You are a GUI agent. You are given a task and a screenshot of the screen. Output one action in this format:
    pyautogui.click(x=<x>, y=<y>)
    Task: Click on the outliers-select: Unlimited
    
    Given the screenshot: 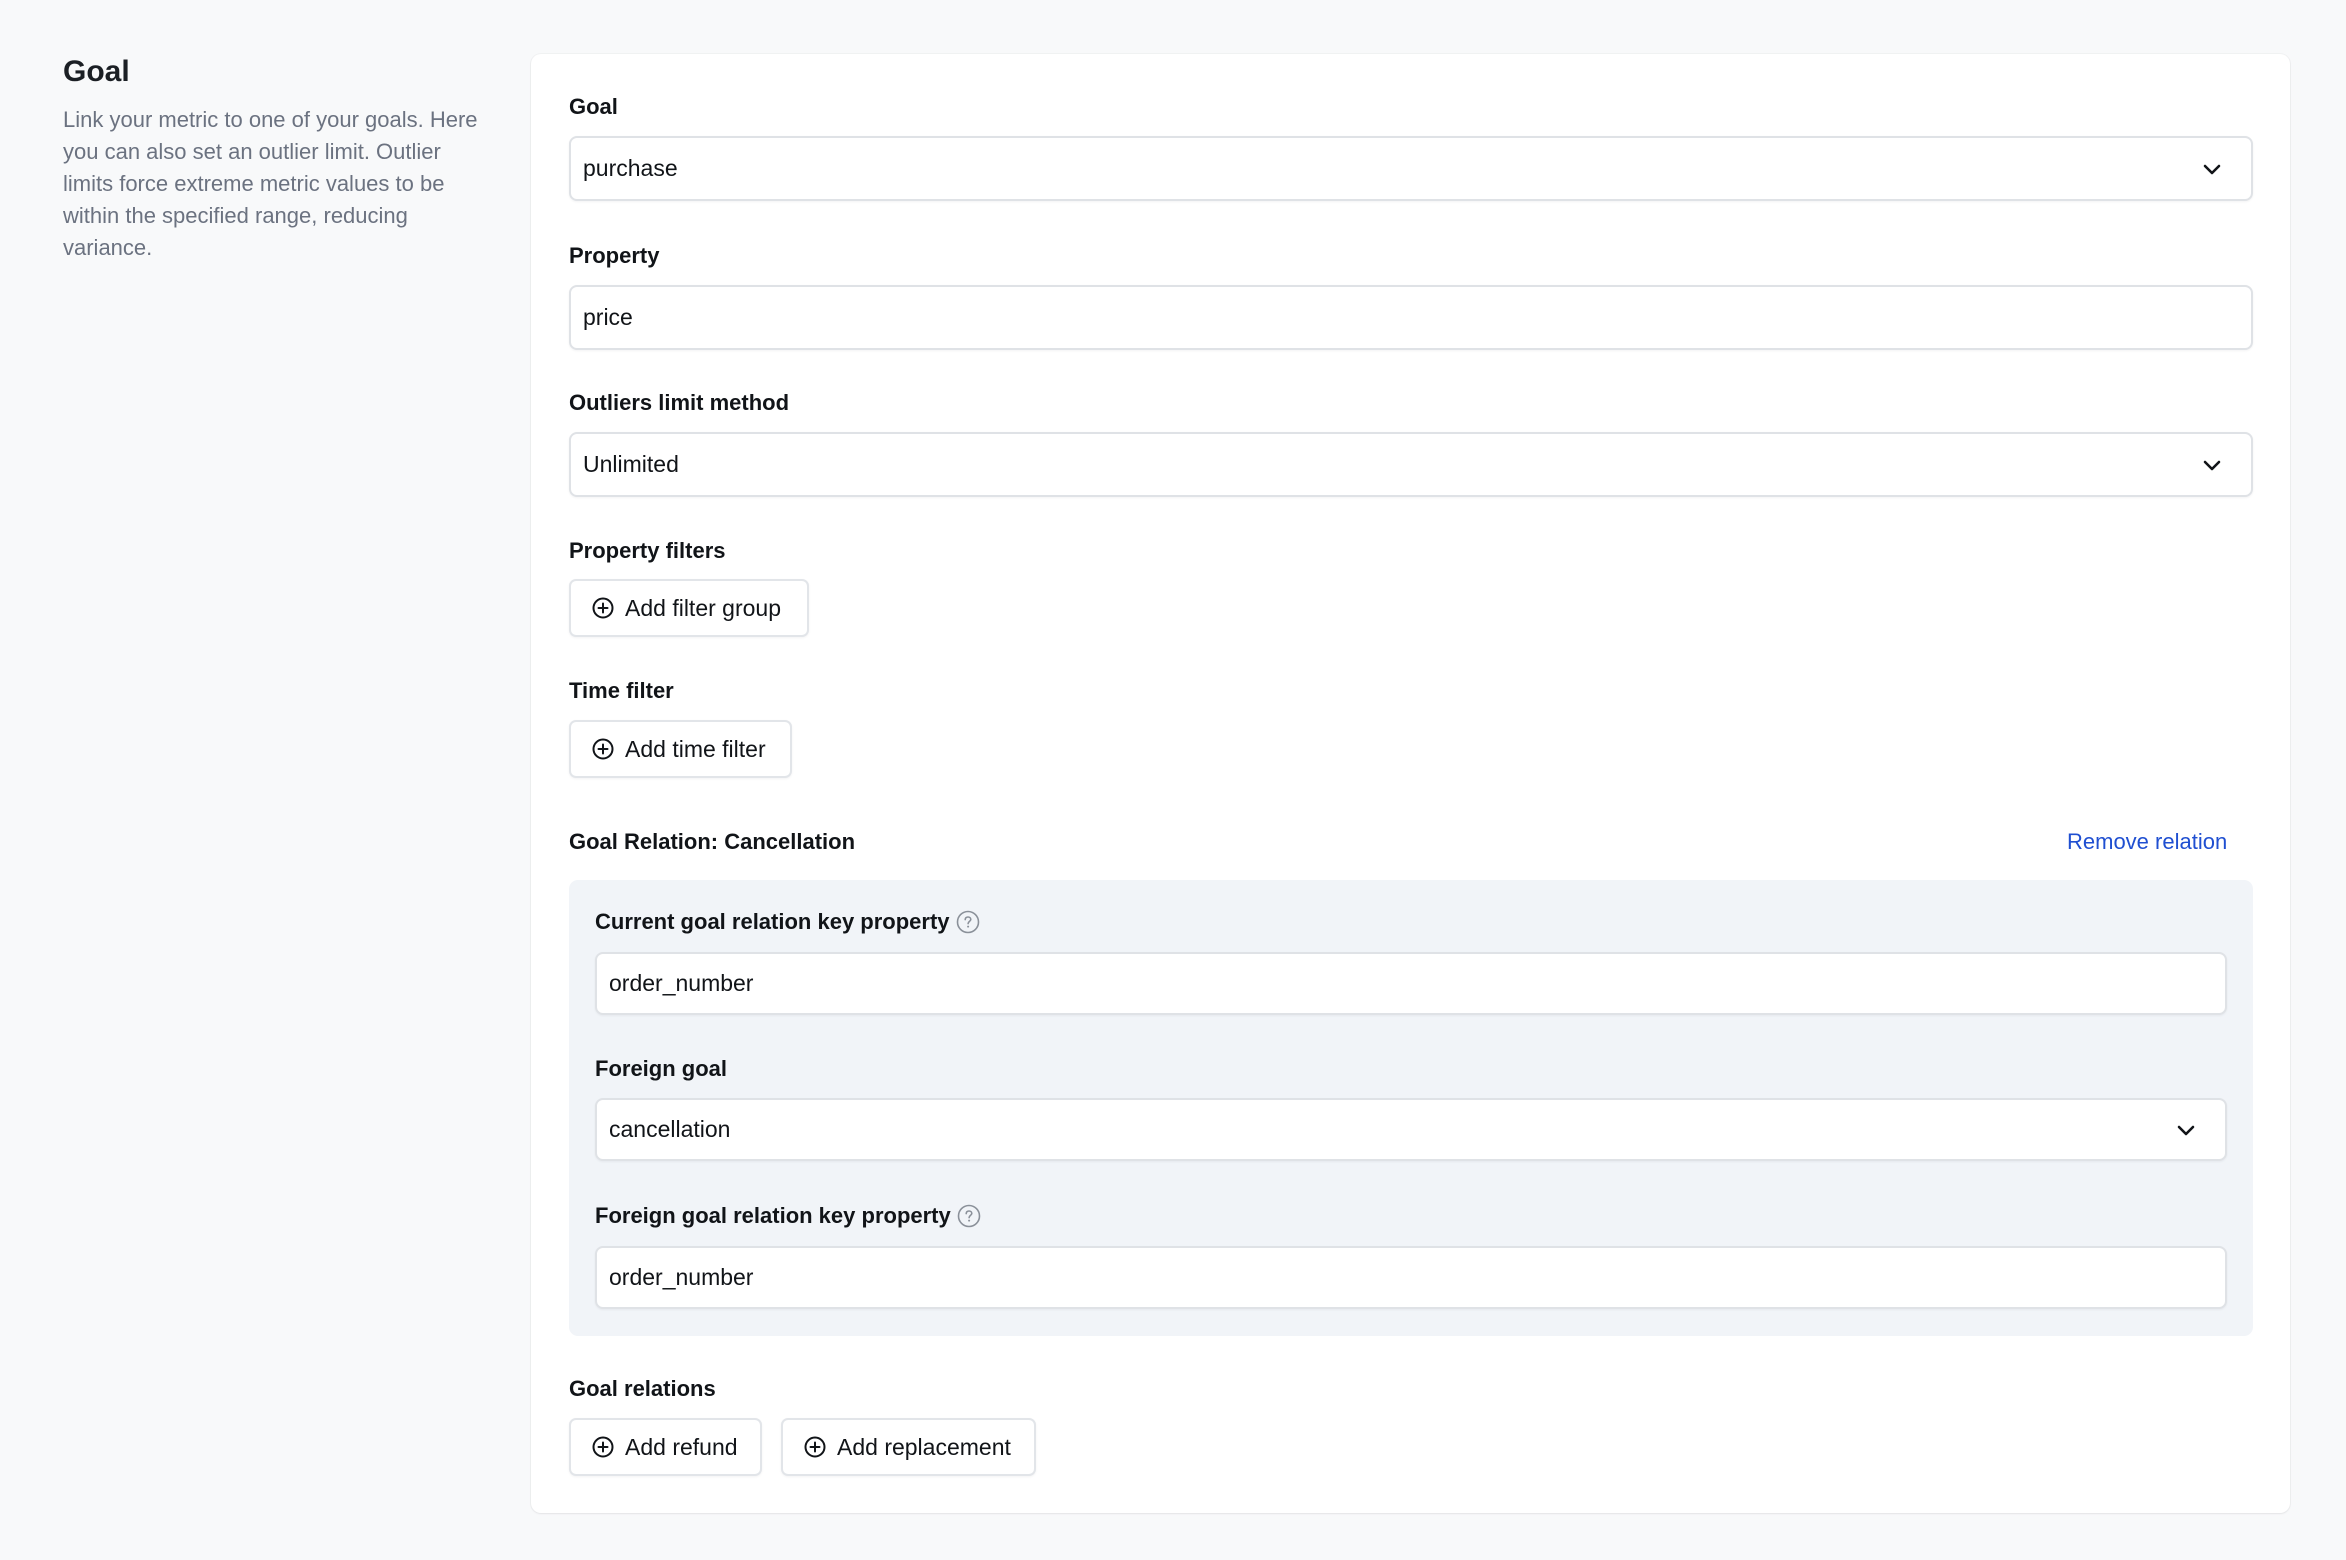 What is the action you would take?
    pyautogui.click(x=1411, y=464)
    